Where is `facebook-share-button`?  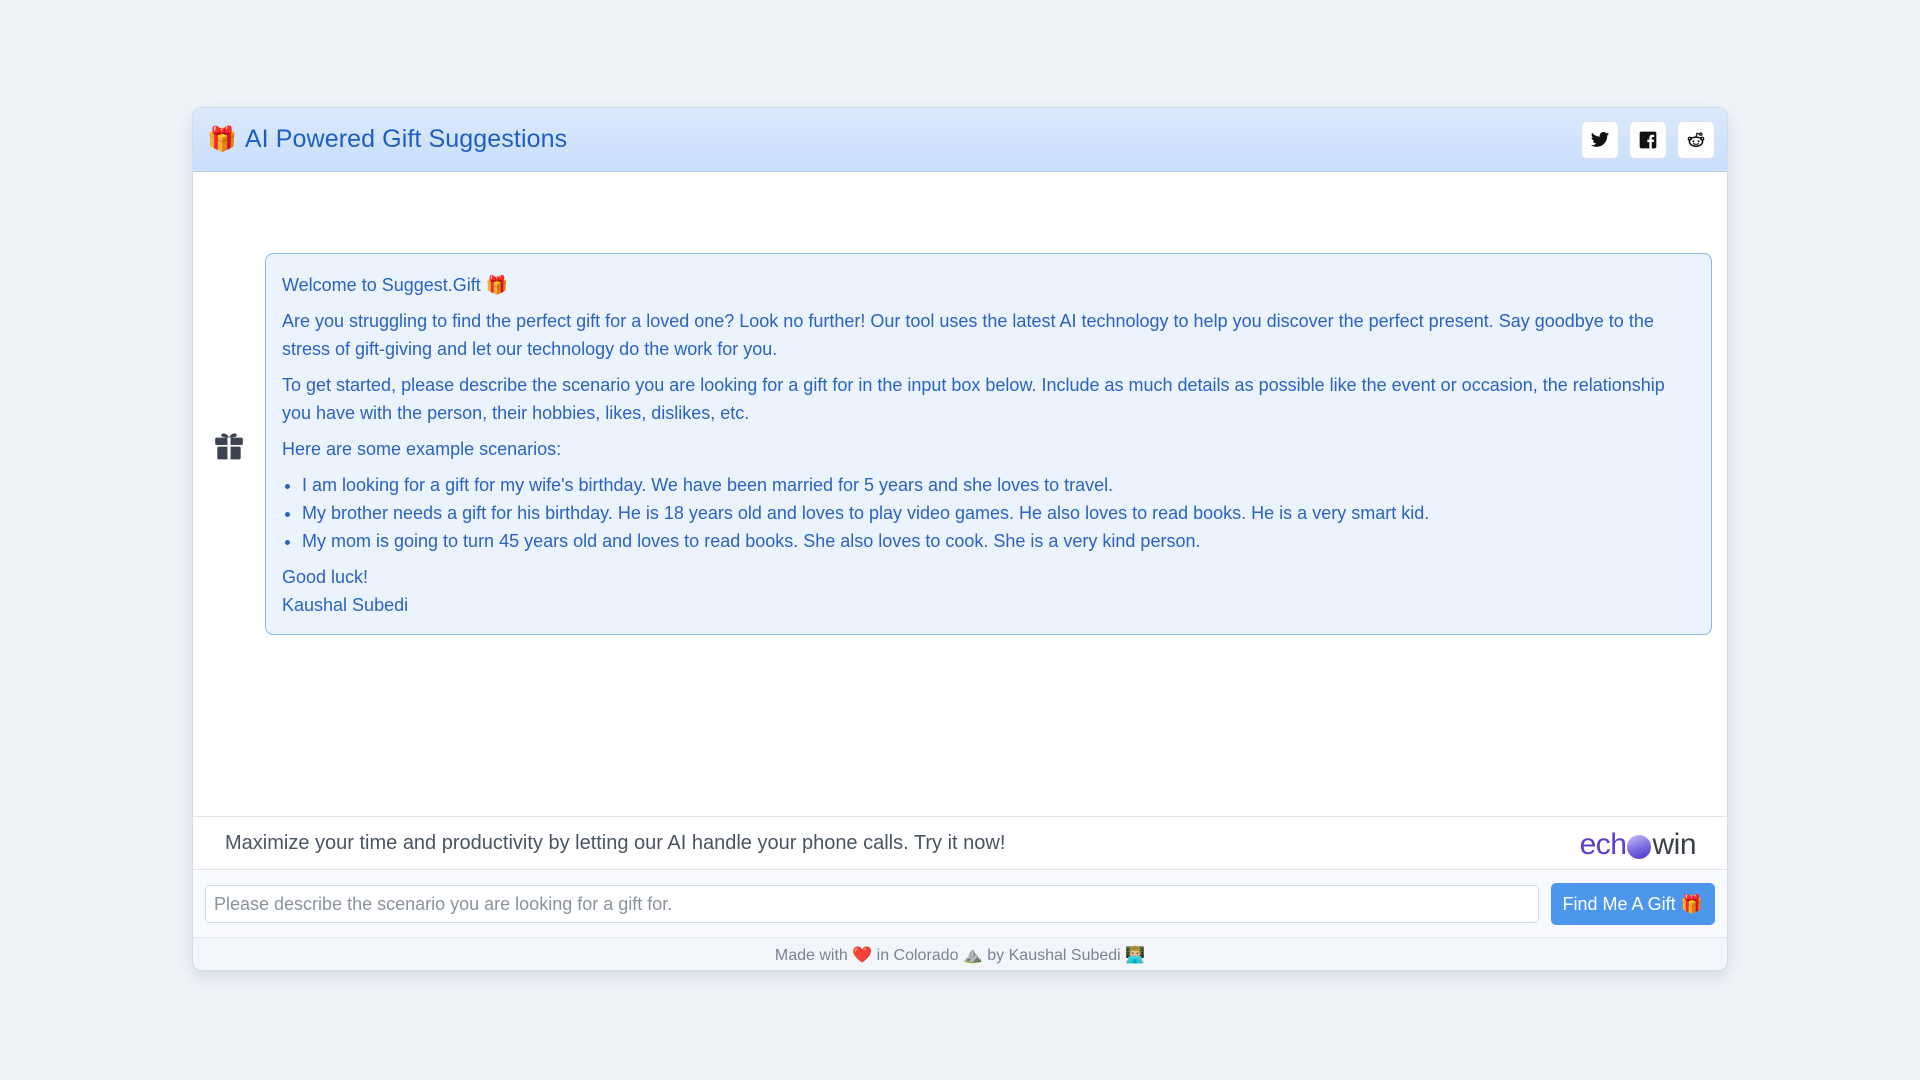
facebook-share-button is located at coordinates (1648, 140).